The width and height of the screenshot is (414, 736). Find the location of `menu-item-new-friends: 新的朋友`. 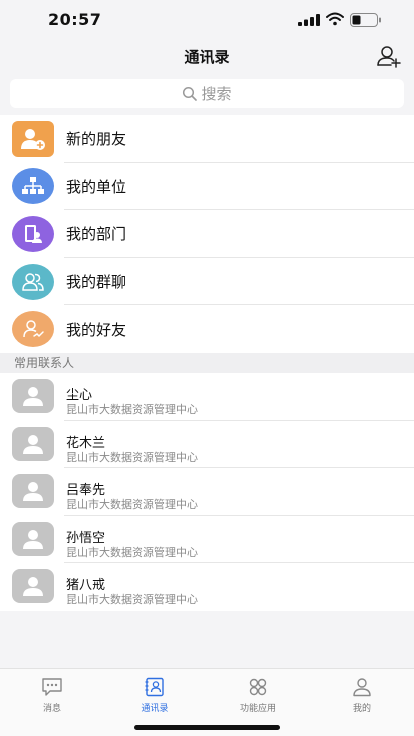

menu-item-new-friends: 新的朋友 is located at coordinates (207, 139).